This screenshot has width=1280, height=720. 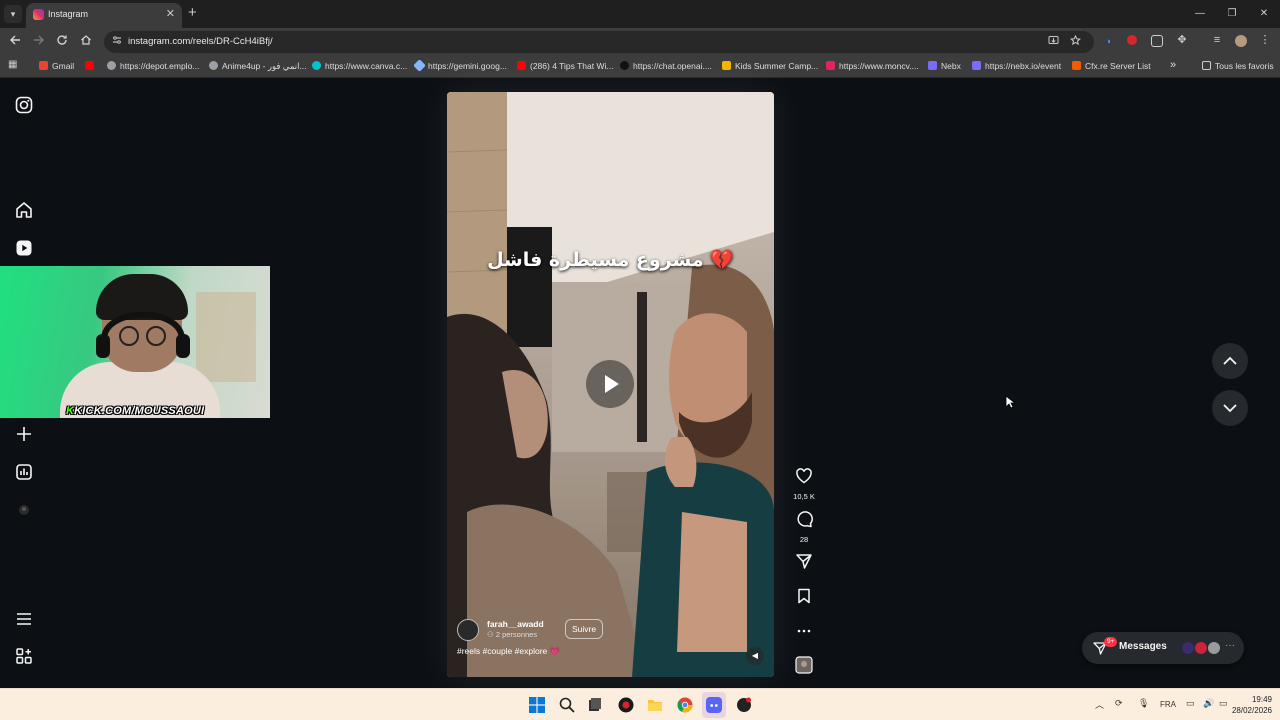 What do you see at coordinates (655, 705) in the screenshot?
I see `file-explorer-icon` at bounding box center [655, 705].